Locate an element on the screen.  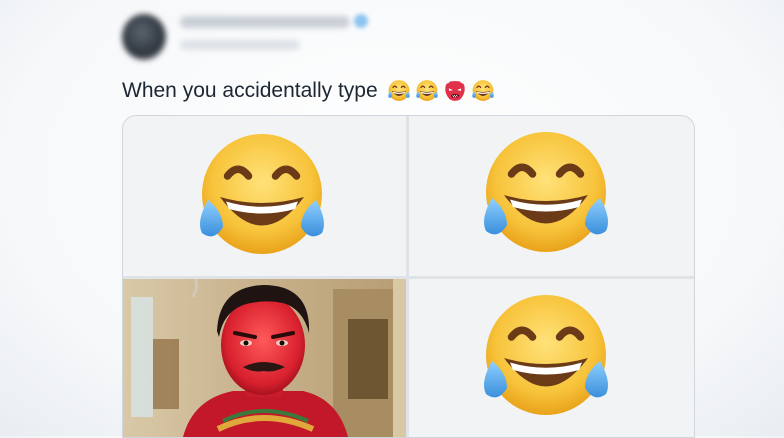
media-cell-photo is located at coordinates (264, 358).